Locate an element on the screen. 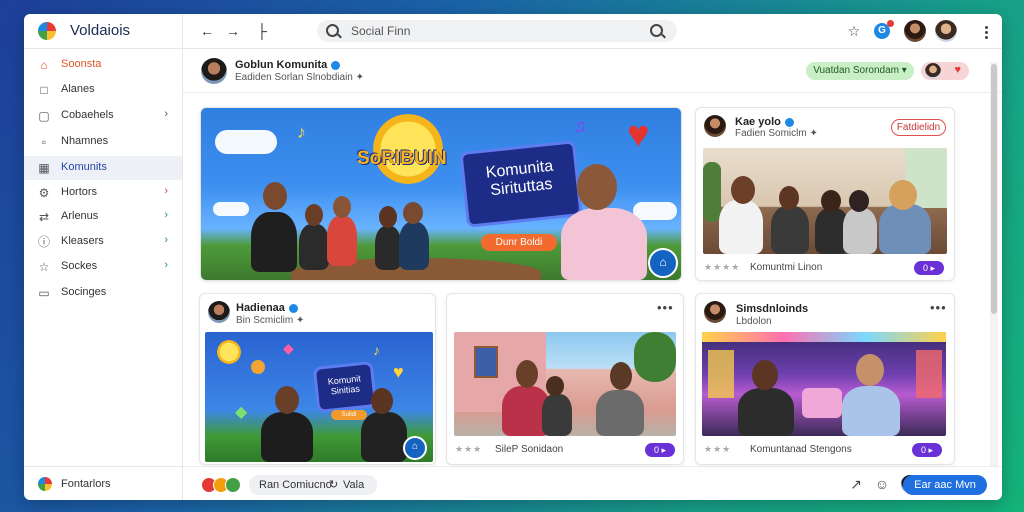 This screenshot has height=512, width=1024. verified-icon is located at coordinates (336, 65).